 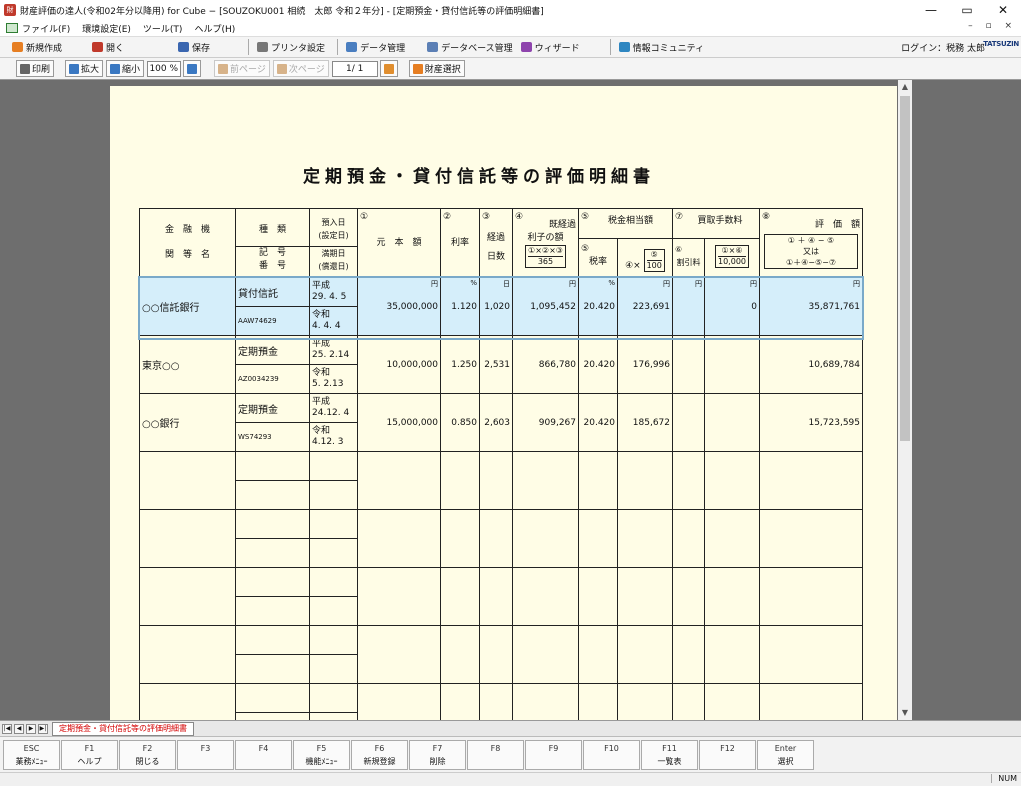 What do you see at coordinates (931, 10) in the screenshot?
I see `minimize-button: —` at bounding box center [931, 10].